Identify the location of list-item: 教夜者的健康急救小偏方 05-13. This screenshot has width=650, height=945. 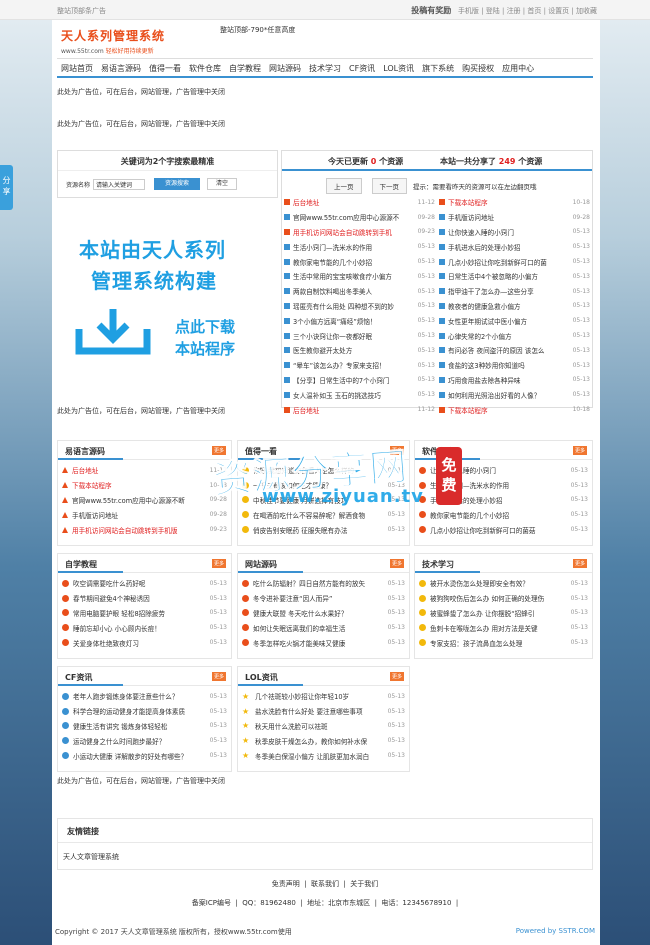
(514, 306).